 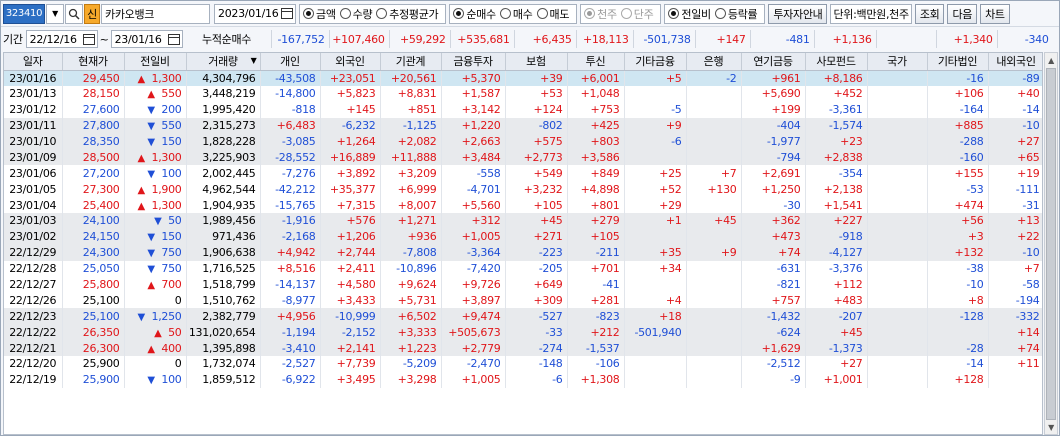 What do you see at coordinates (155, 300) in the screenshot?
I see `table-cell: 0` at bounding box center [155, 300].